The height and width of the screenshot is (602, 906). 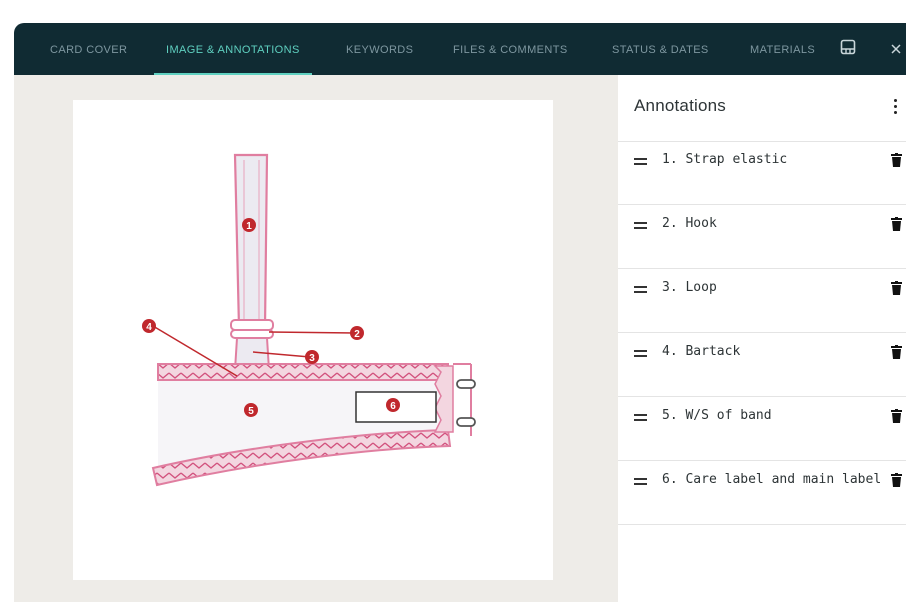 What do you see at coordinates (717, 415) in the screenshot?
I see `annotation-label: 5. W/S of band` at bounding box center [717, 415].